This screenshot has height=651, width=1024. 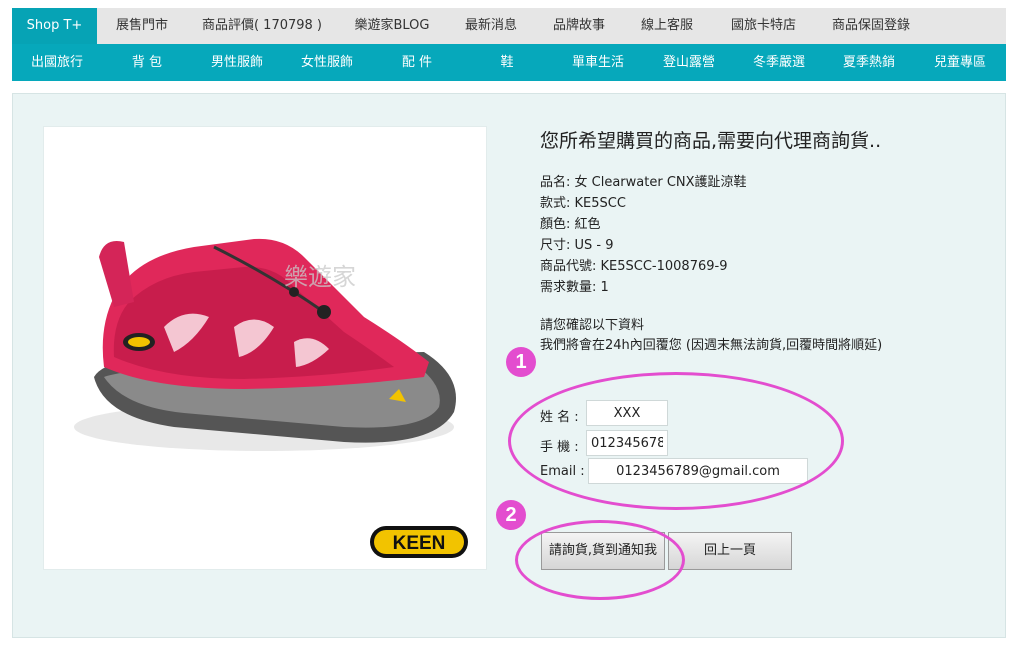 I want to click on cat-summer: 夏季熱銷, so click(x=869, y=62).